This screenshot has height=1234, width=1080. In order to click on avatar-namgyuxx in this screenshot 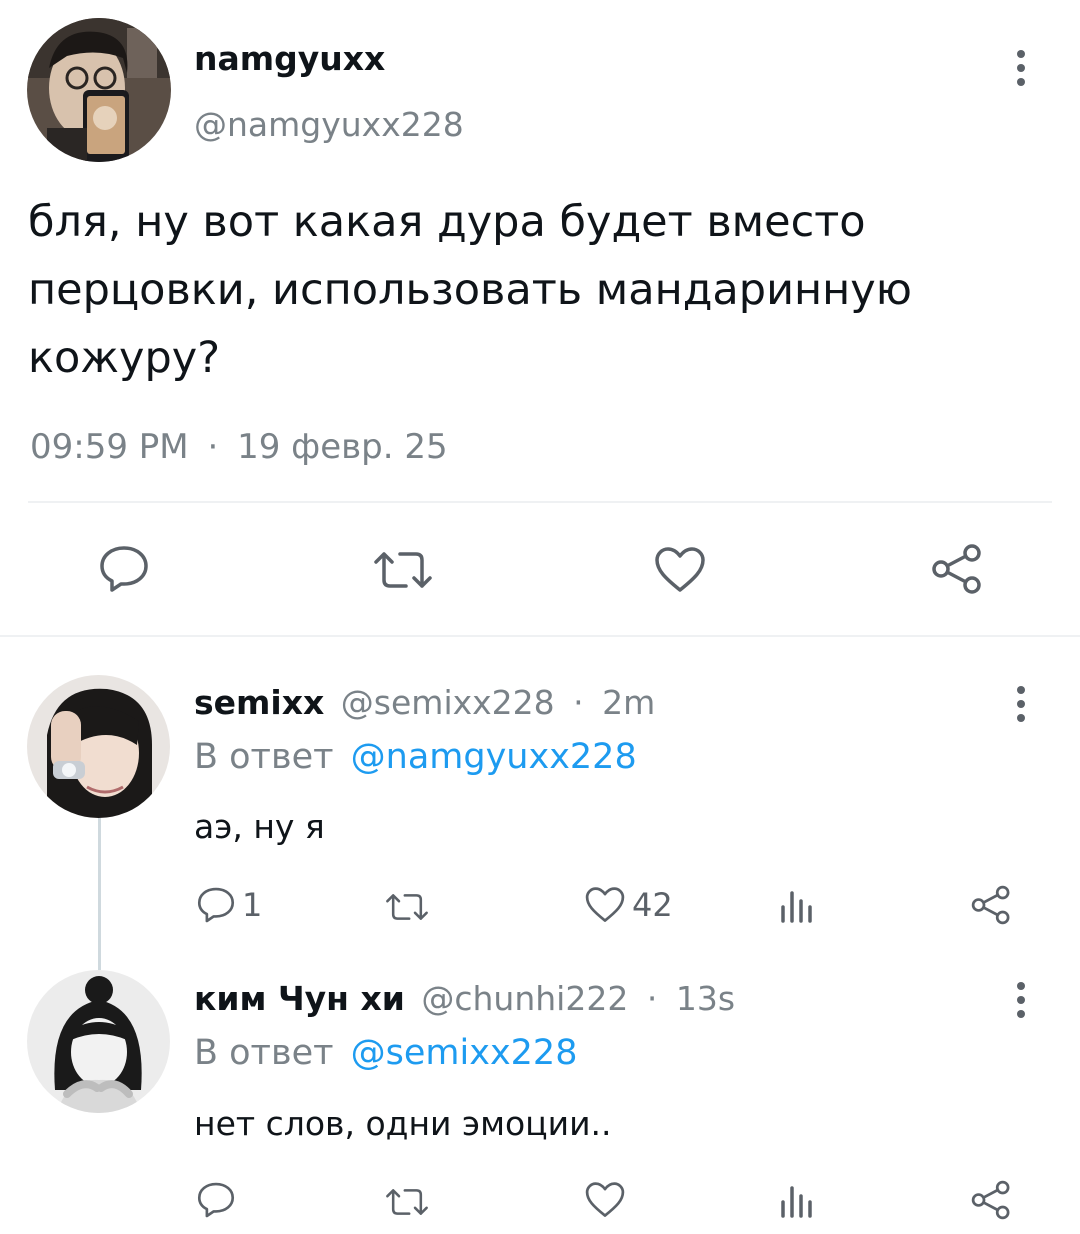, I will do `click(99, 90)`.